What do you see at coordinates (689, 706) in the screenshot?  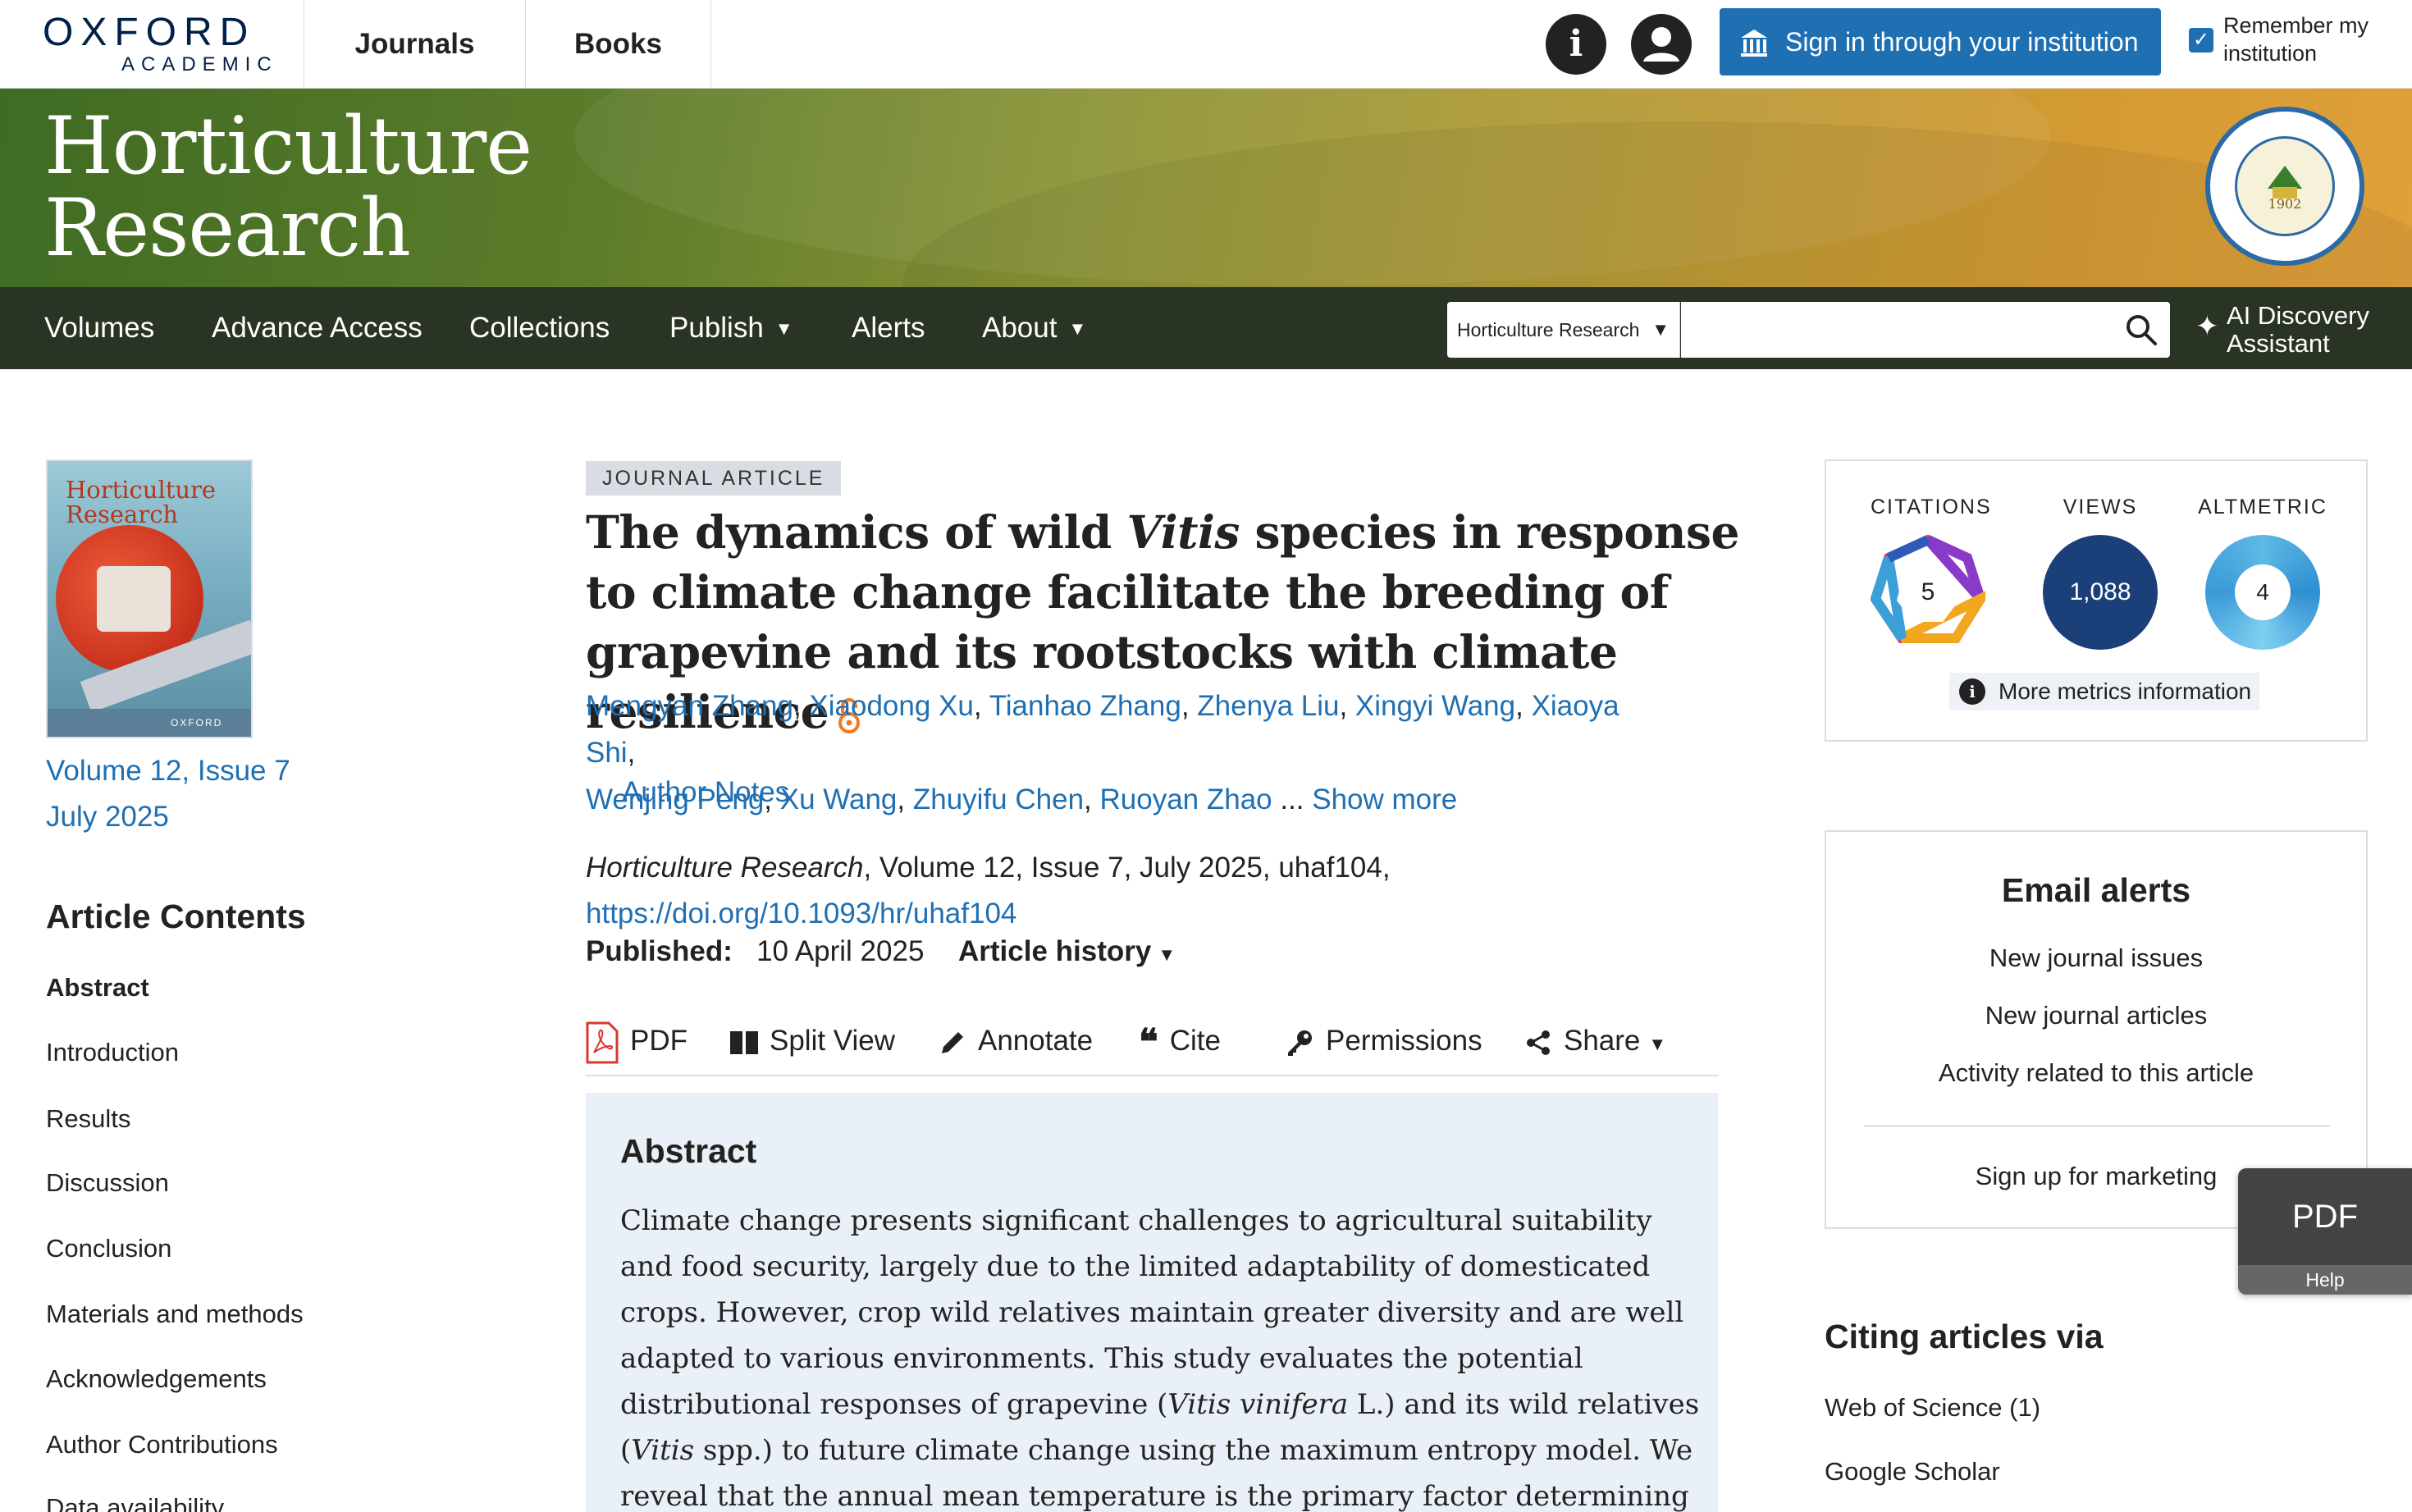 I see `author-link: Mengyan Zhang` at bounding box center [689, 706].